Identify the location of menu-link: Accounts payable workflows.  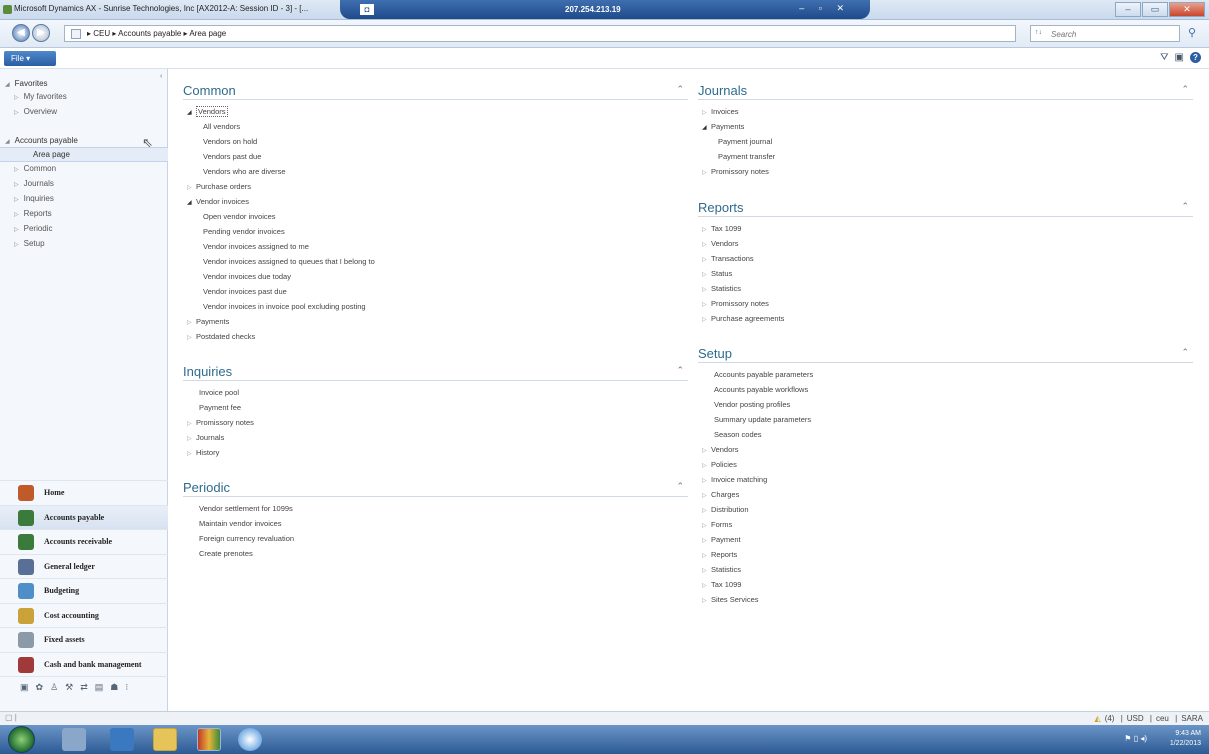
(945, 389).